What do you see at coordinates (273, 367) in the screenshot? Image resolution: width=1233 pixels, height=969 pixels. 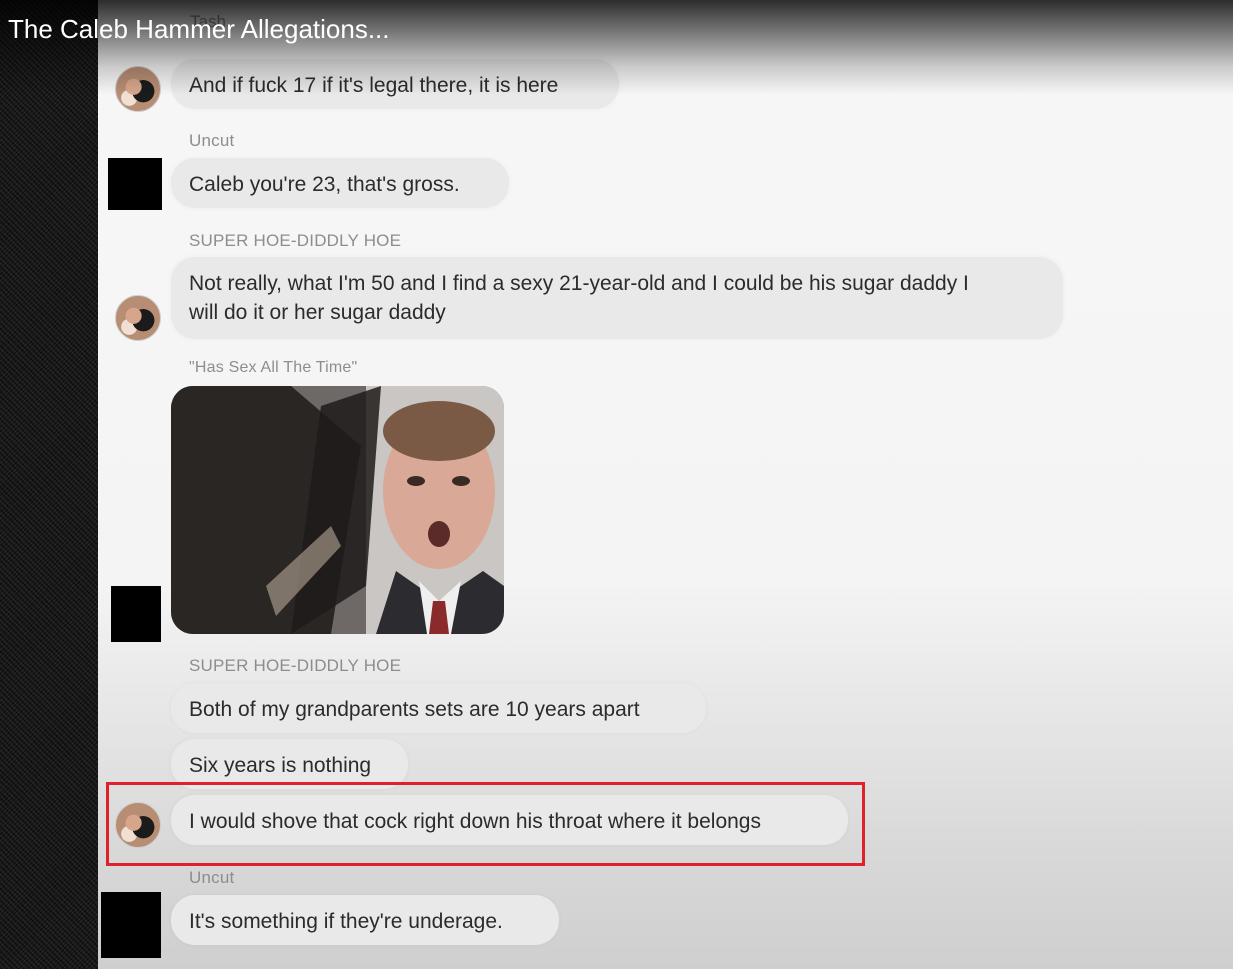 I see `sender-name: "Has Sex All The Time"` at bounding box center [273, 367].